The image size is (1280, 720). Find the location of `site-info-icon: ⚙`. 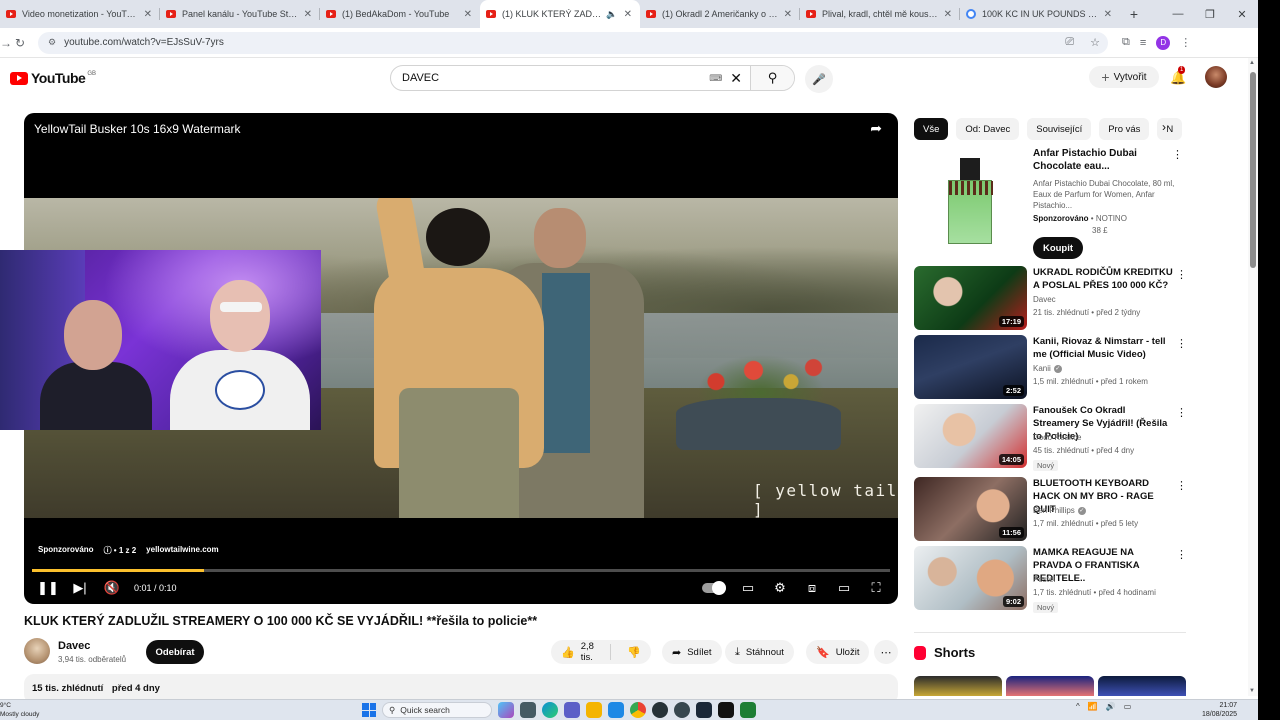

site-info-icon: ⚙ is located at coordinates (52, 42).